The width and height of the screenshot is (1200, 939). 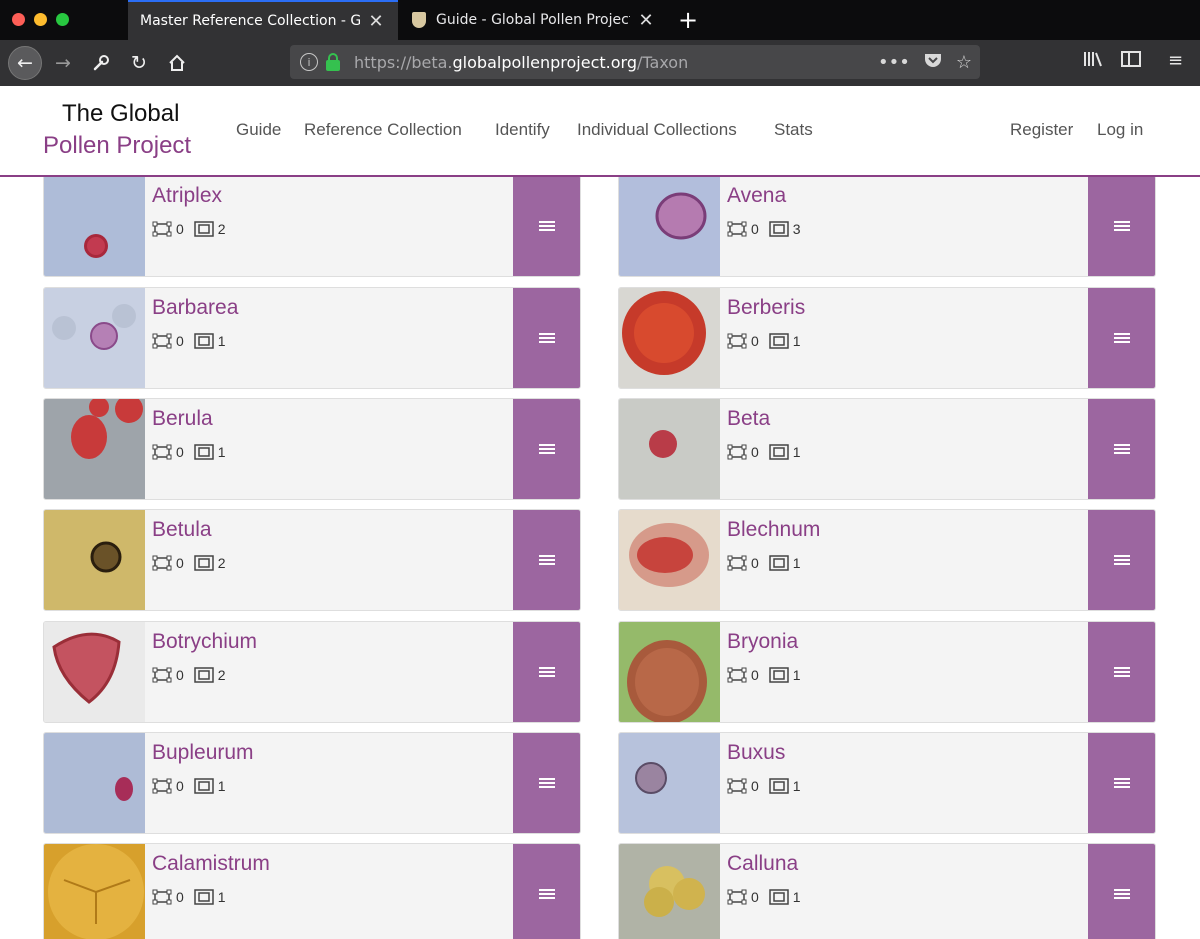 What do you see at coordinates (312, 337) in the screenshot?
I see `taxon-card: Barbarea 0 1` at bounding box center [312, 337].